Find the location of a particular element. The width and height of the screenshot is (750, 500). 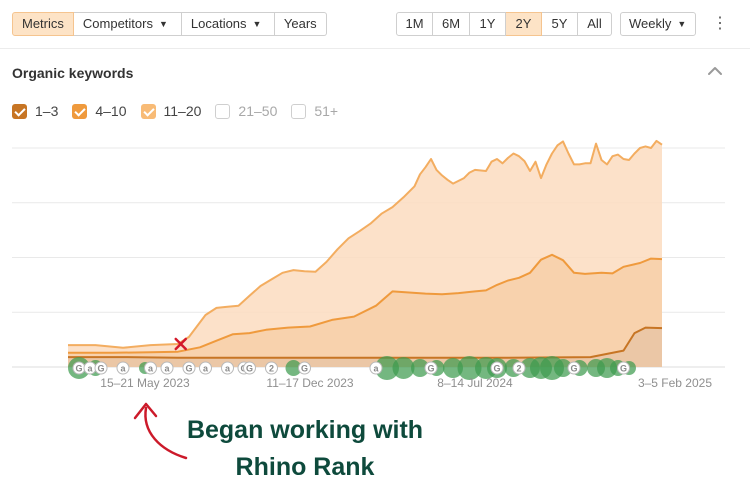

range-selector: 1M 6M 1Y 2Y 5Y All is located at coordinates (504, 24).